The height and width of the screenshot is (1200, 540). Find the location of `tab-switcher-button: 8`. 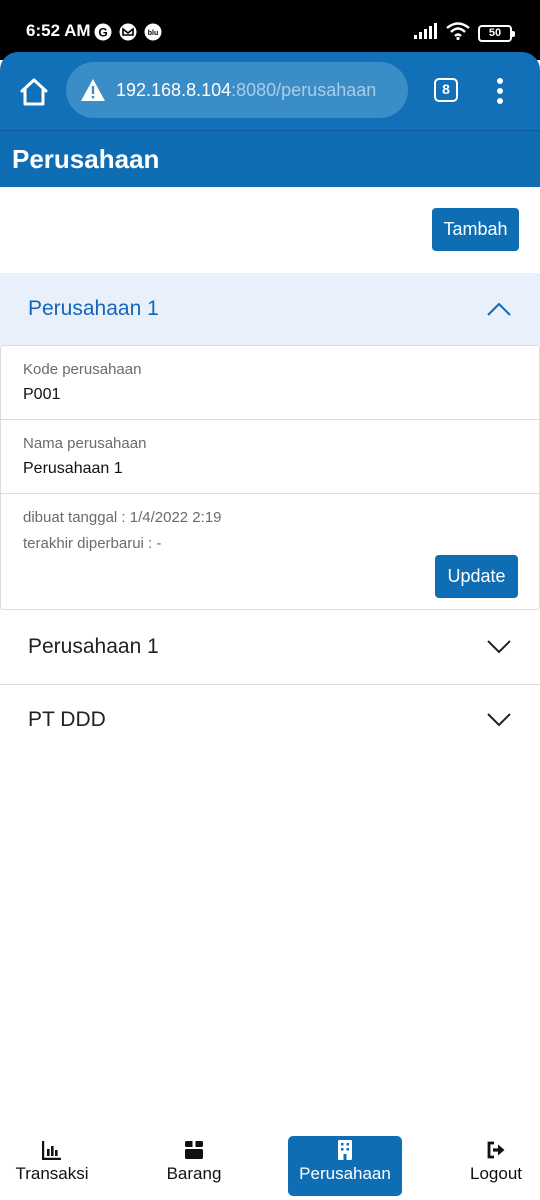

tab-switcher-button: 8 is located at coordinates (446, 90).